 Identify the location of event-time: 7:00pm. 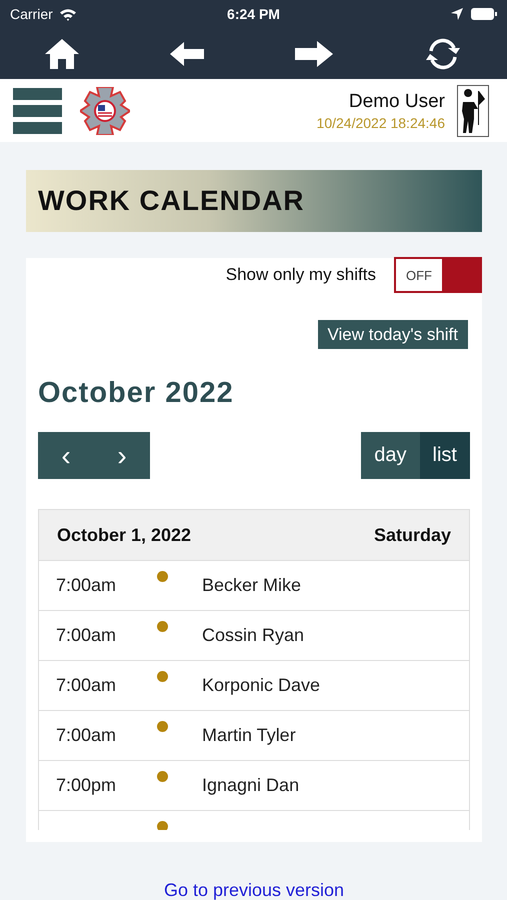
(86, 785).